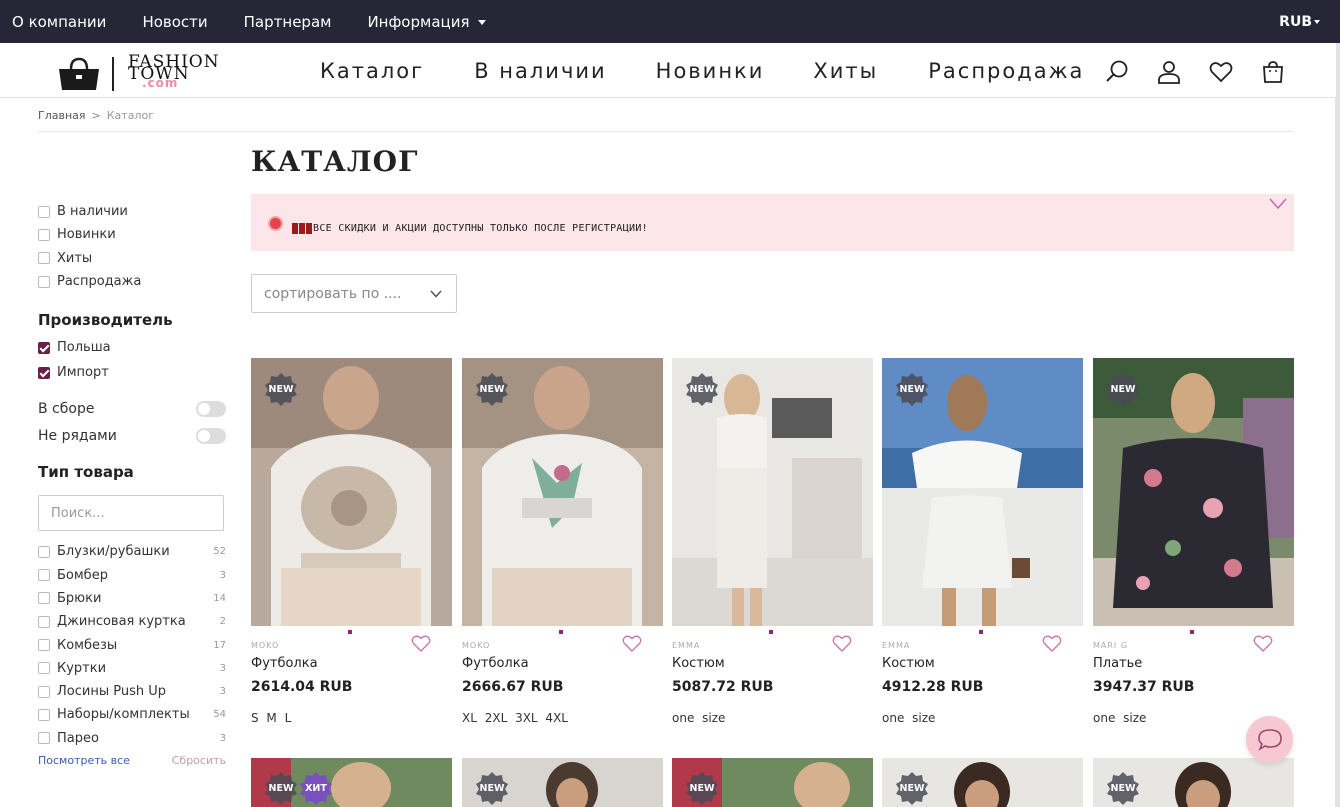 Image resolution: width=1340 pixels, height=807 pixels. I want to click on page-scrollbar, so click(1337, 425).